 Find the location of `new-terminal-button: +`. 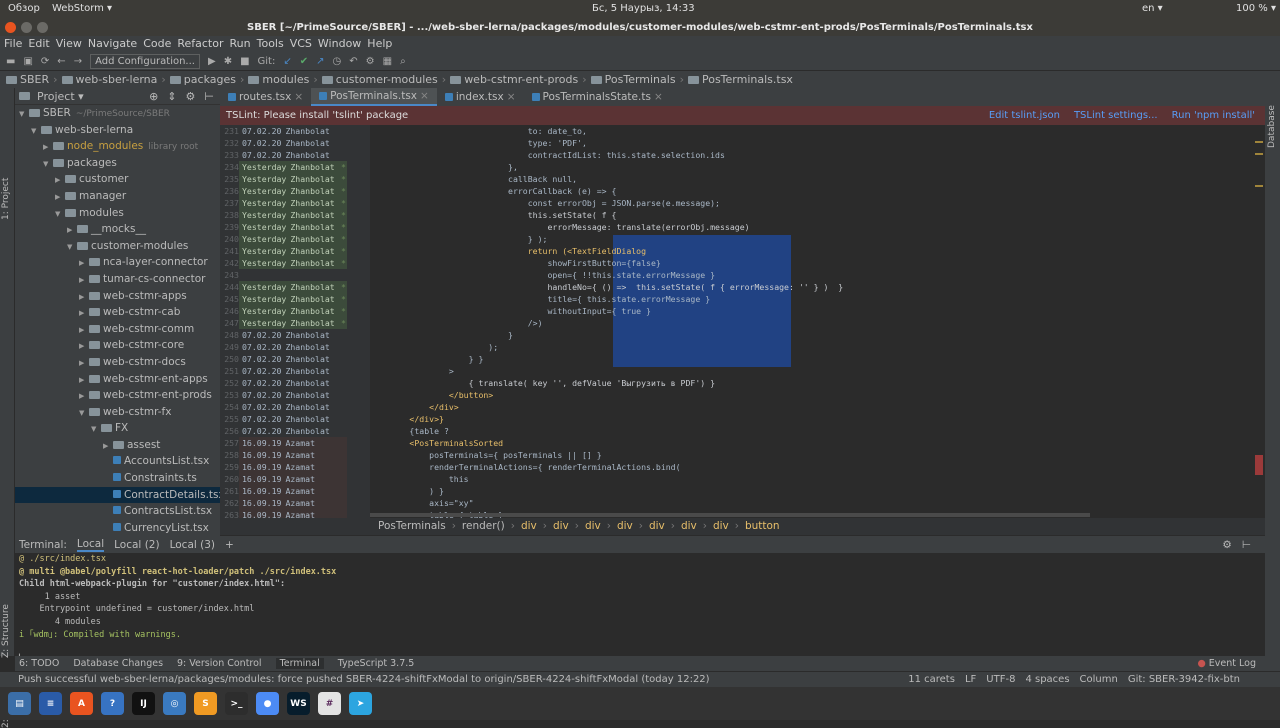

new-terminal-button: + is located at coordinates (229, 545).